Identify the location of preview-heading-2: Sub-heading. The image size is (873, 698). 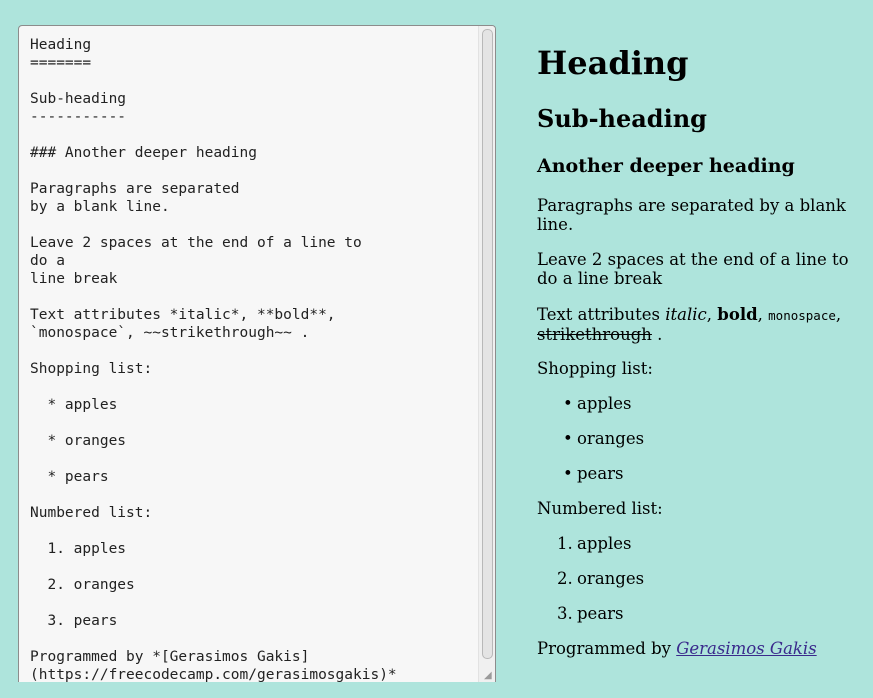
(622, 118).